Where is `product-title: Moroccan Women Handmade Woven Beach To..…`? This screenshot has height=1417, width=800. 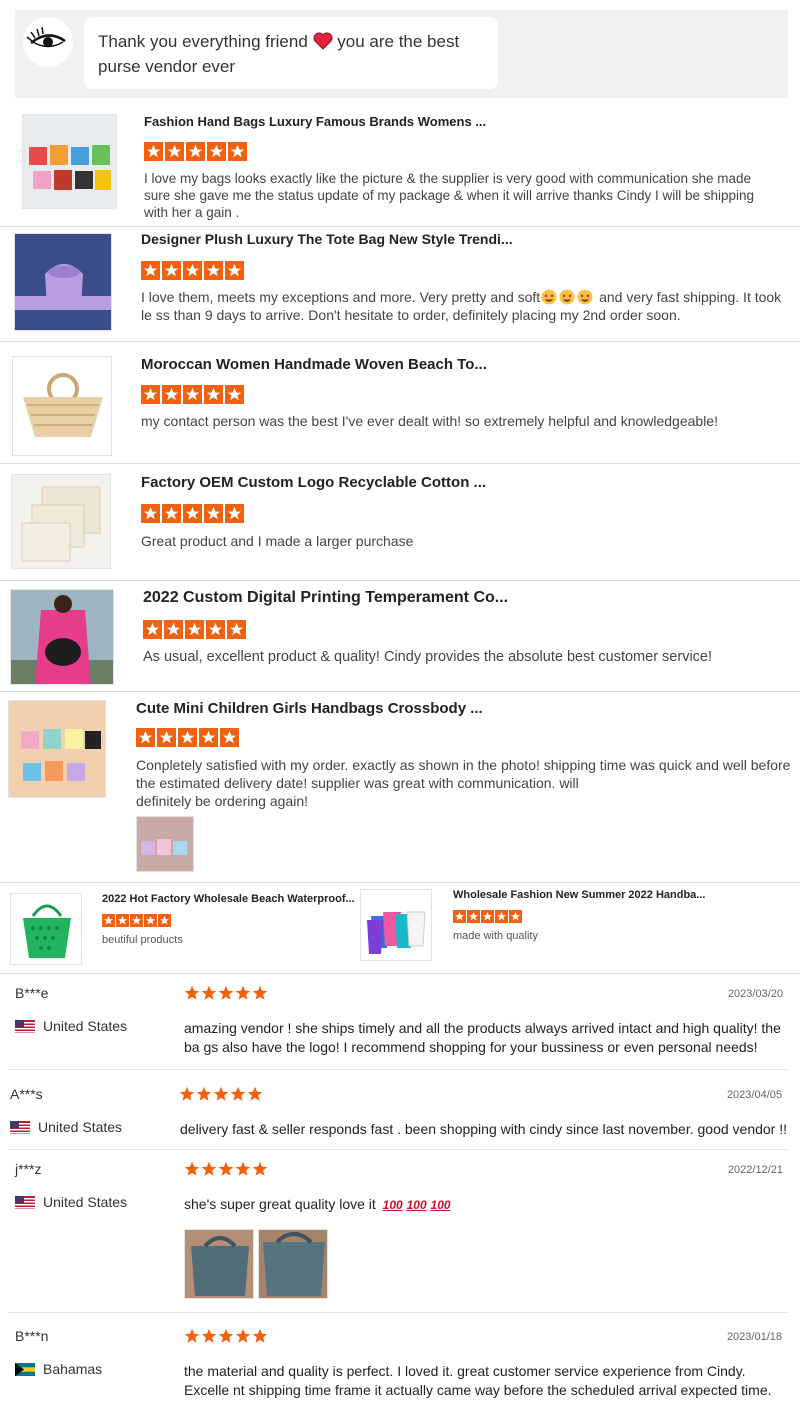
product-title: Moroccan Women Handmade Woven Beach To..… is located at coordinates (314, 364).